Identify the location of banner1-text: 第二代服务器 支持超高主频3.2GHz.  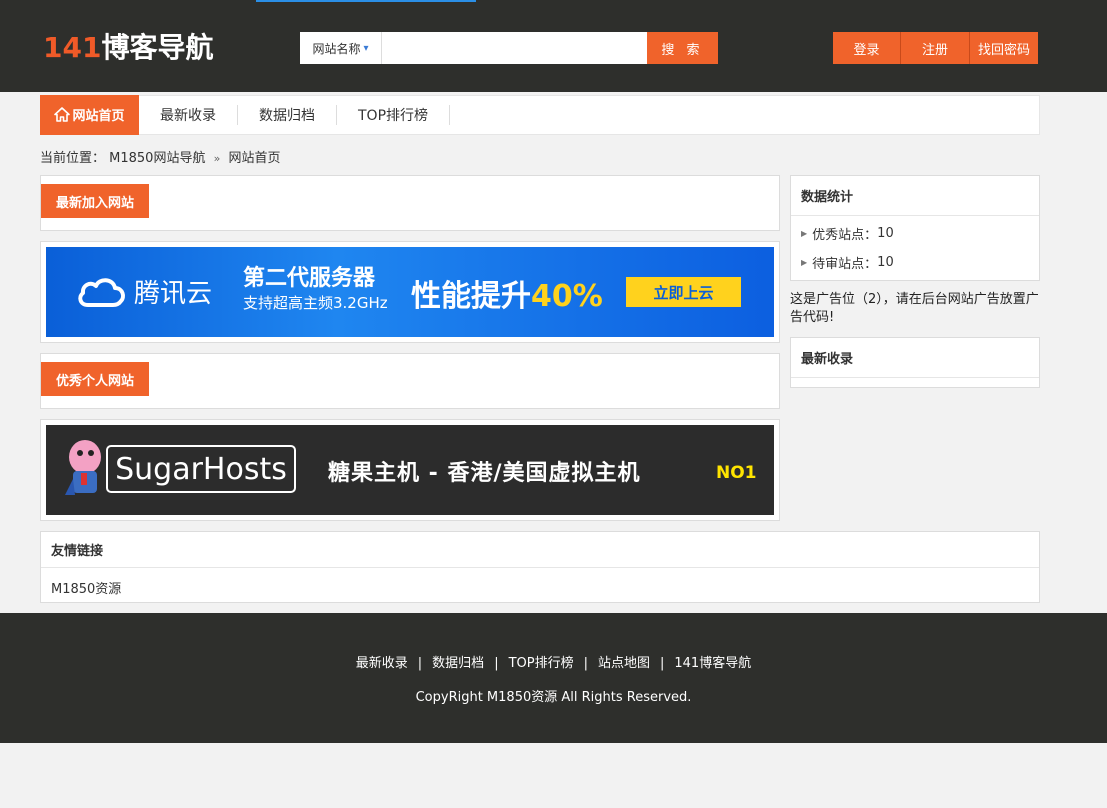
(315, 291).